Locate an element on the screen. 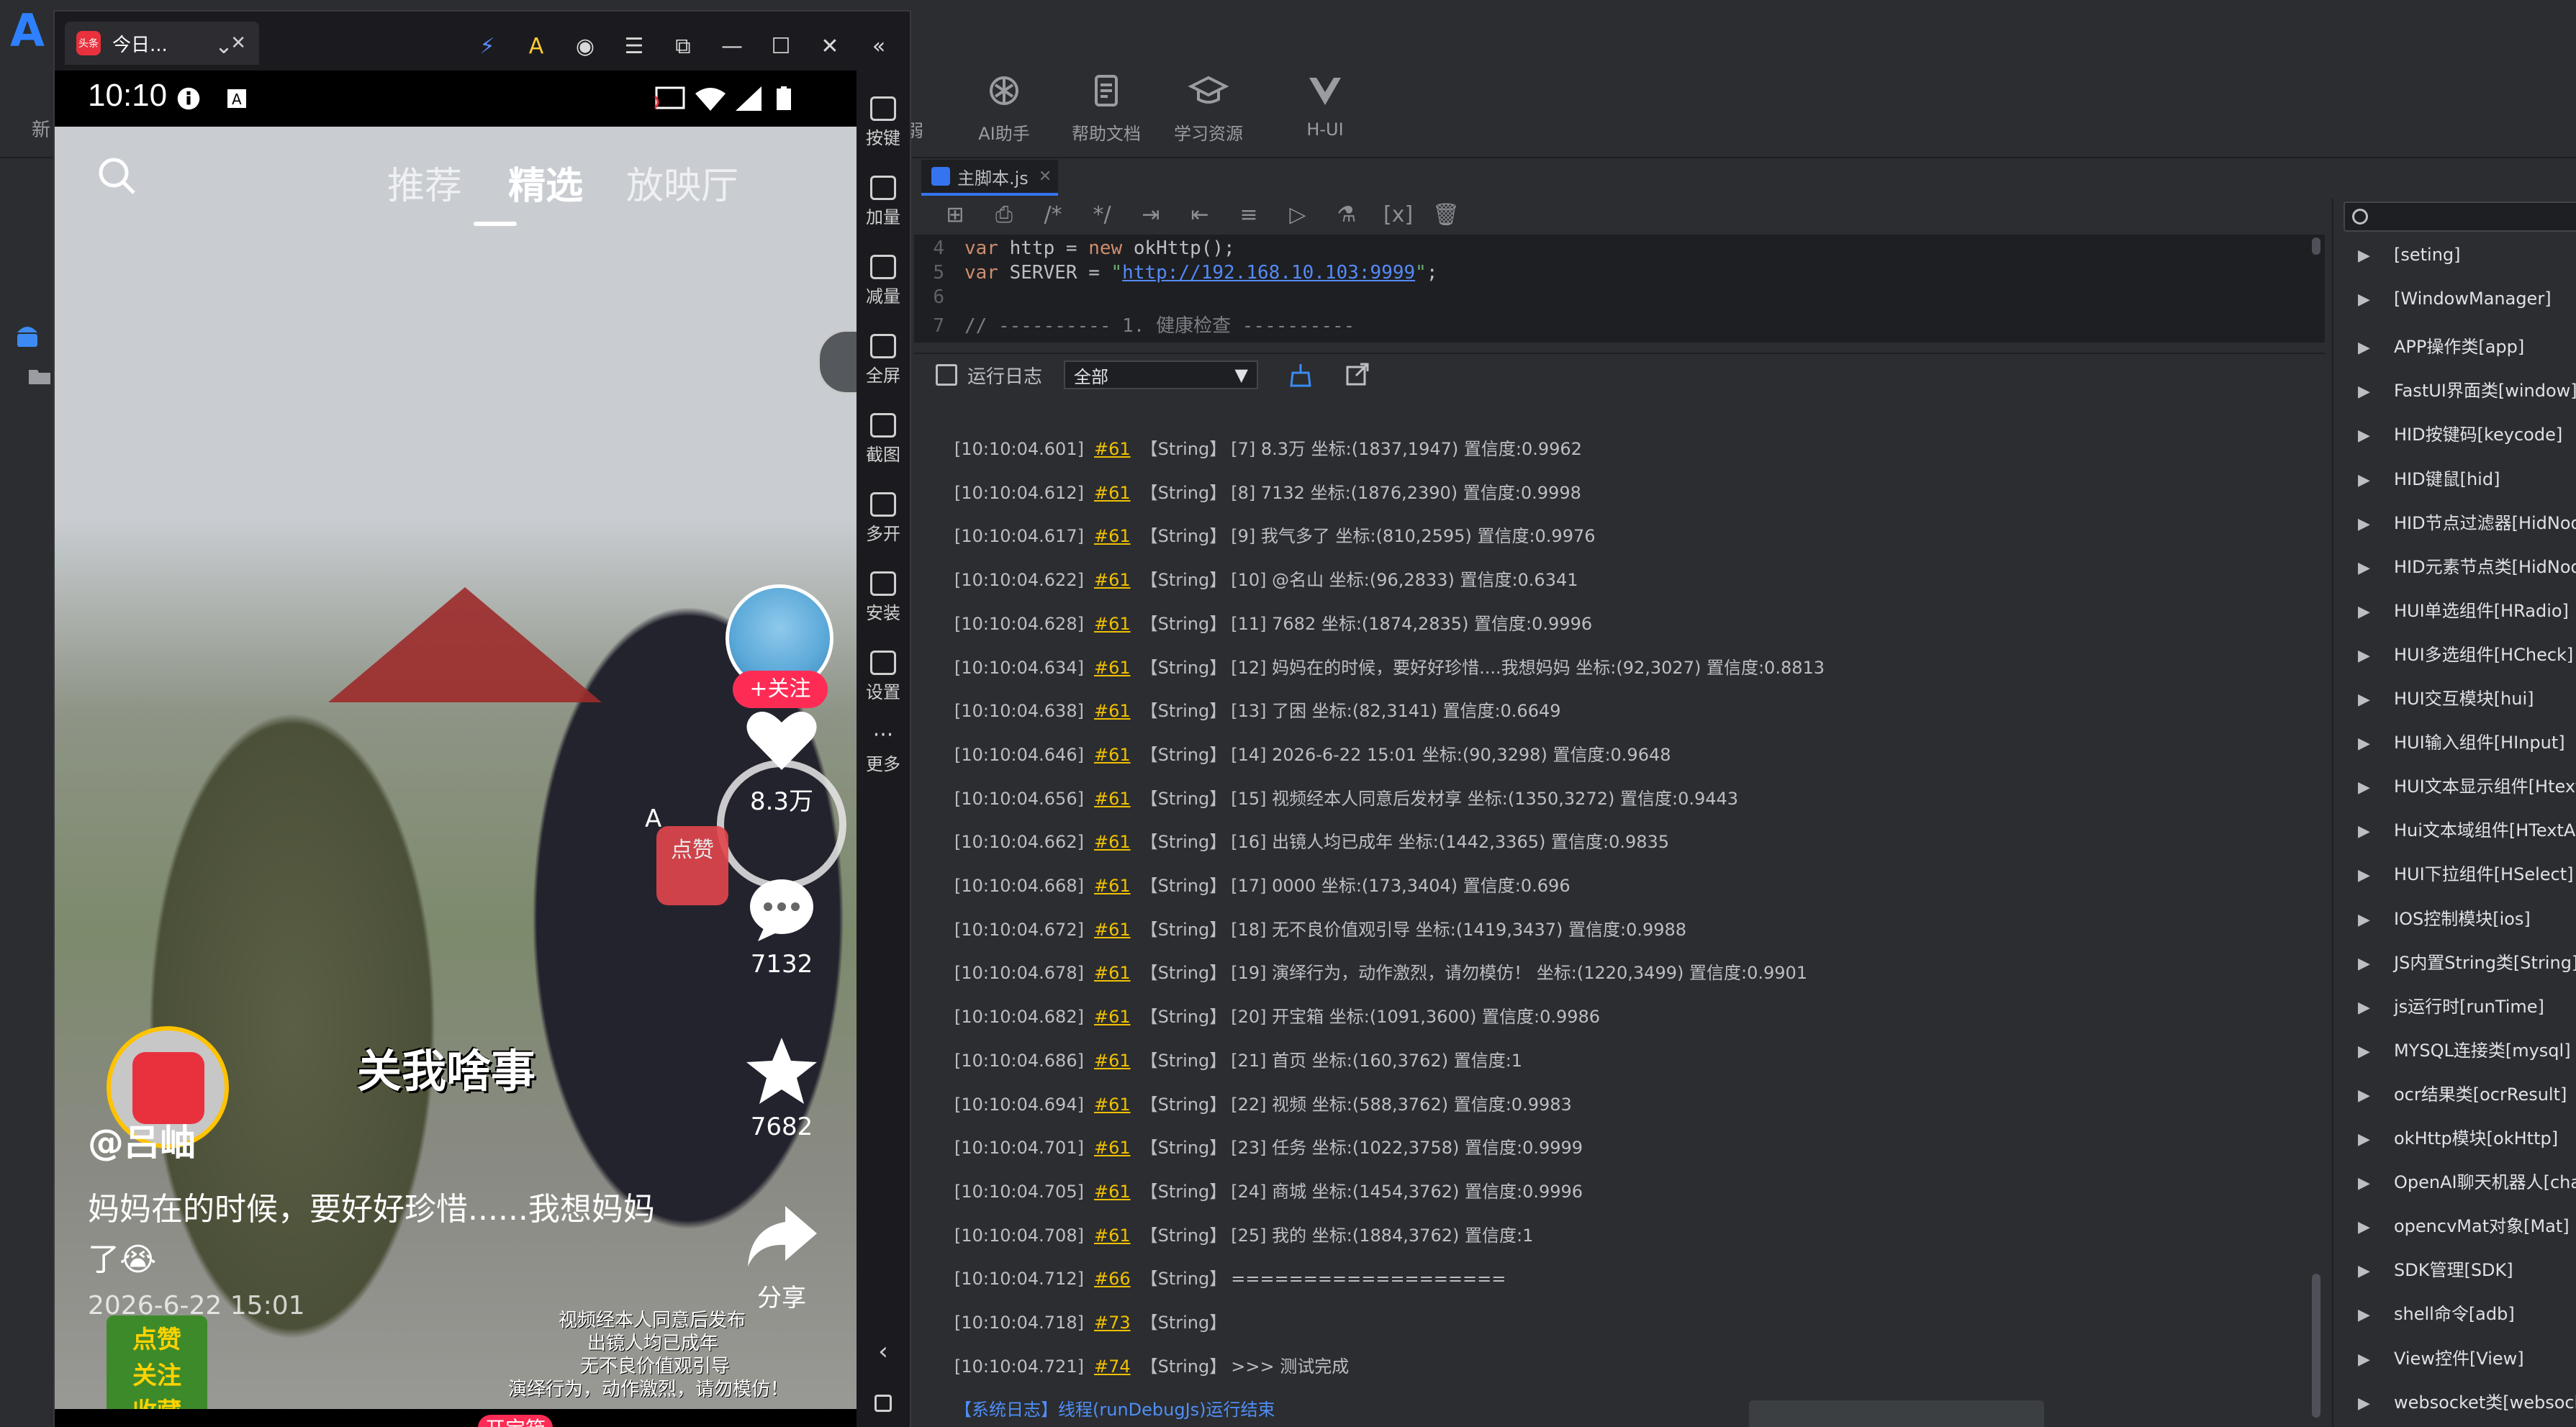  module-tree-item: ▶ HID按键码[keycode] is located at coordinates (2460, 435).